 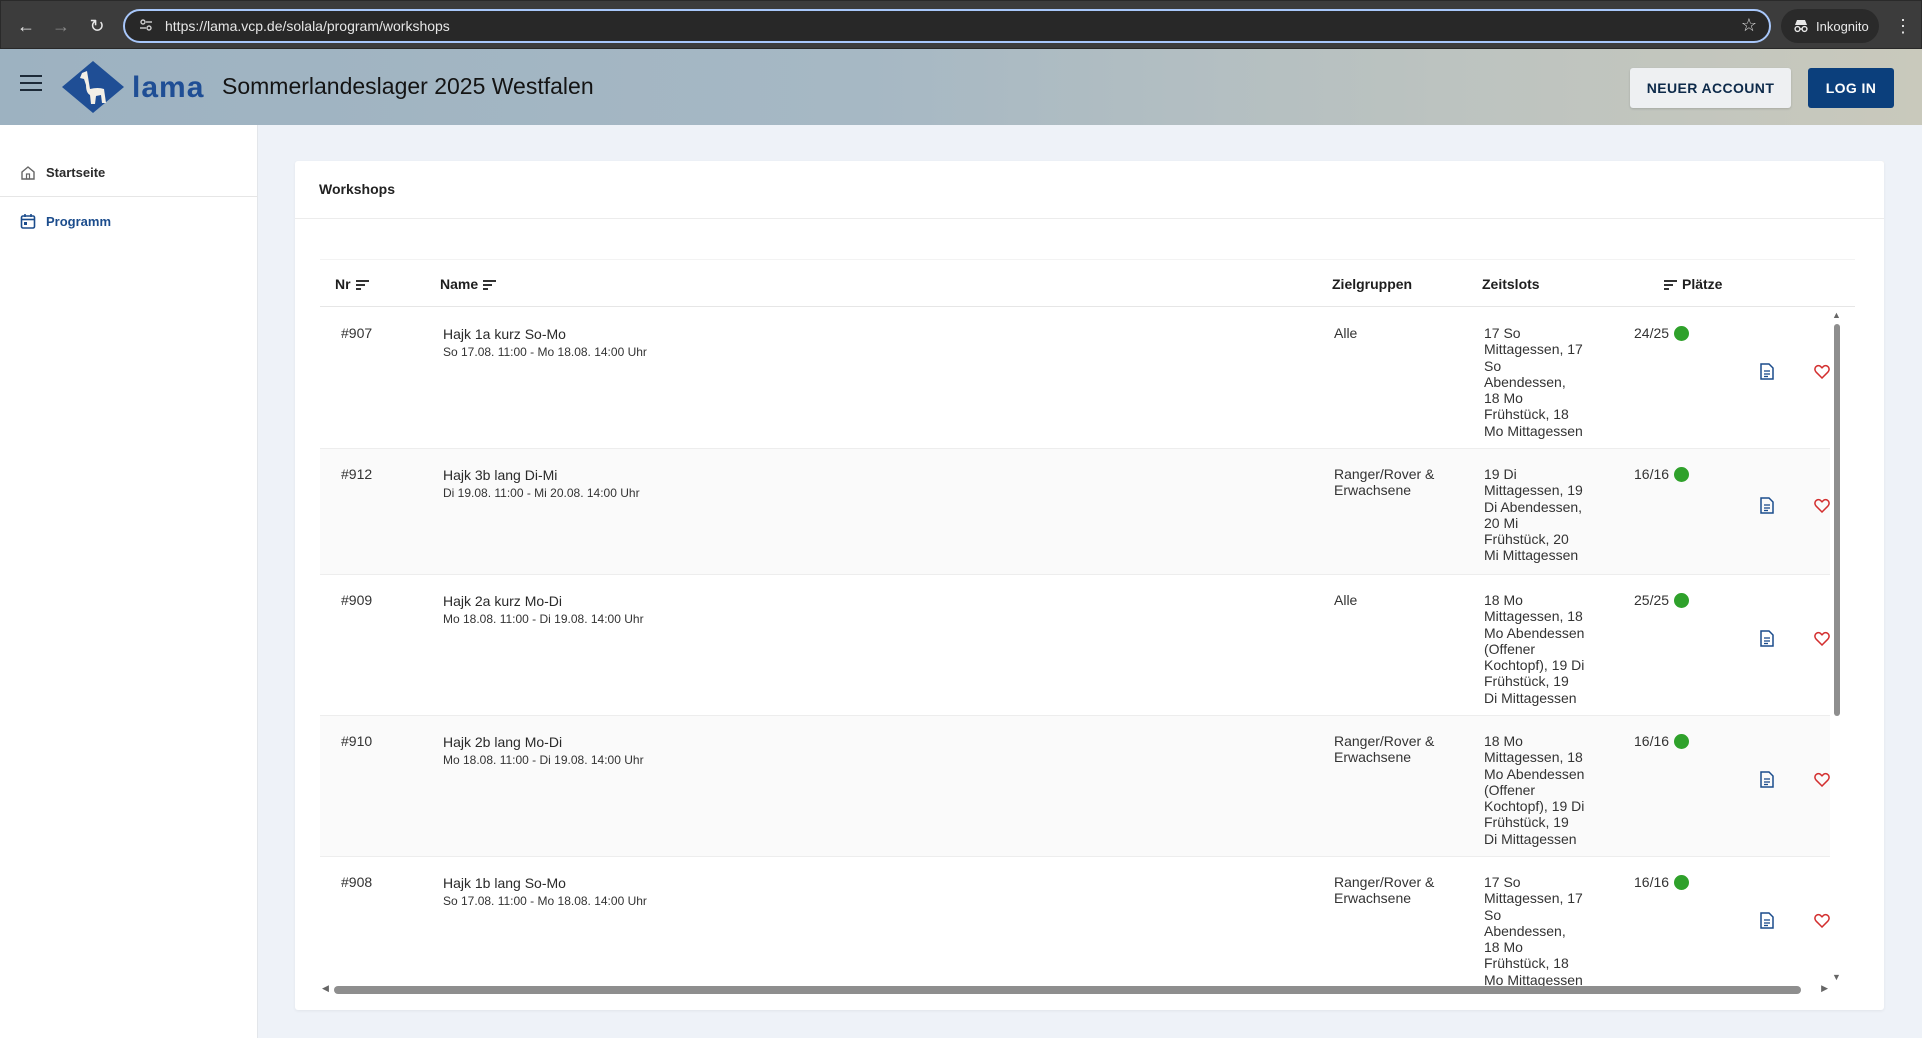 I want to click on vertical-scrollbar: ▲ ▼, so click(x=1837, y=646).